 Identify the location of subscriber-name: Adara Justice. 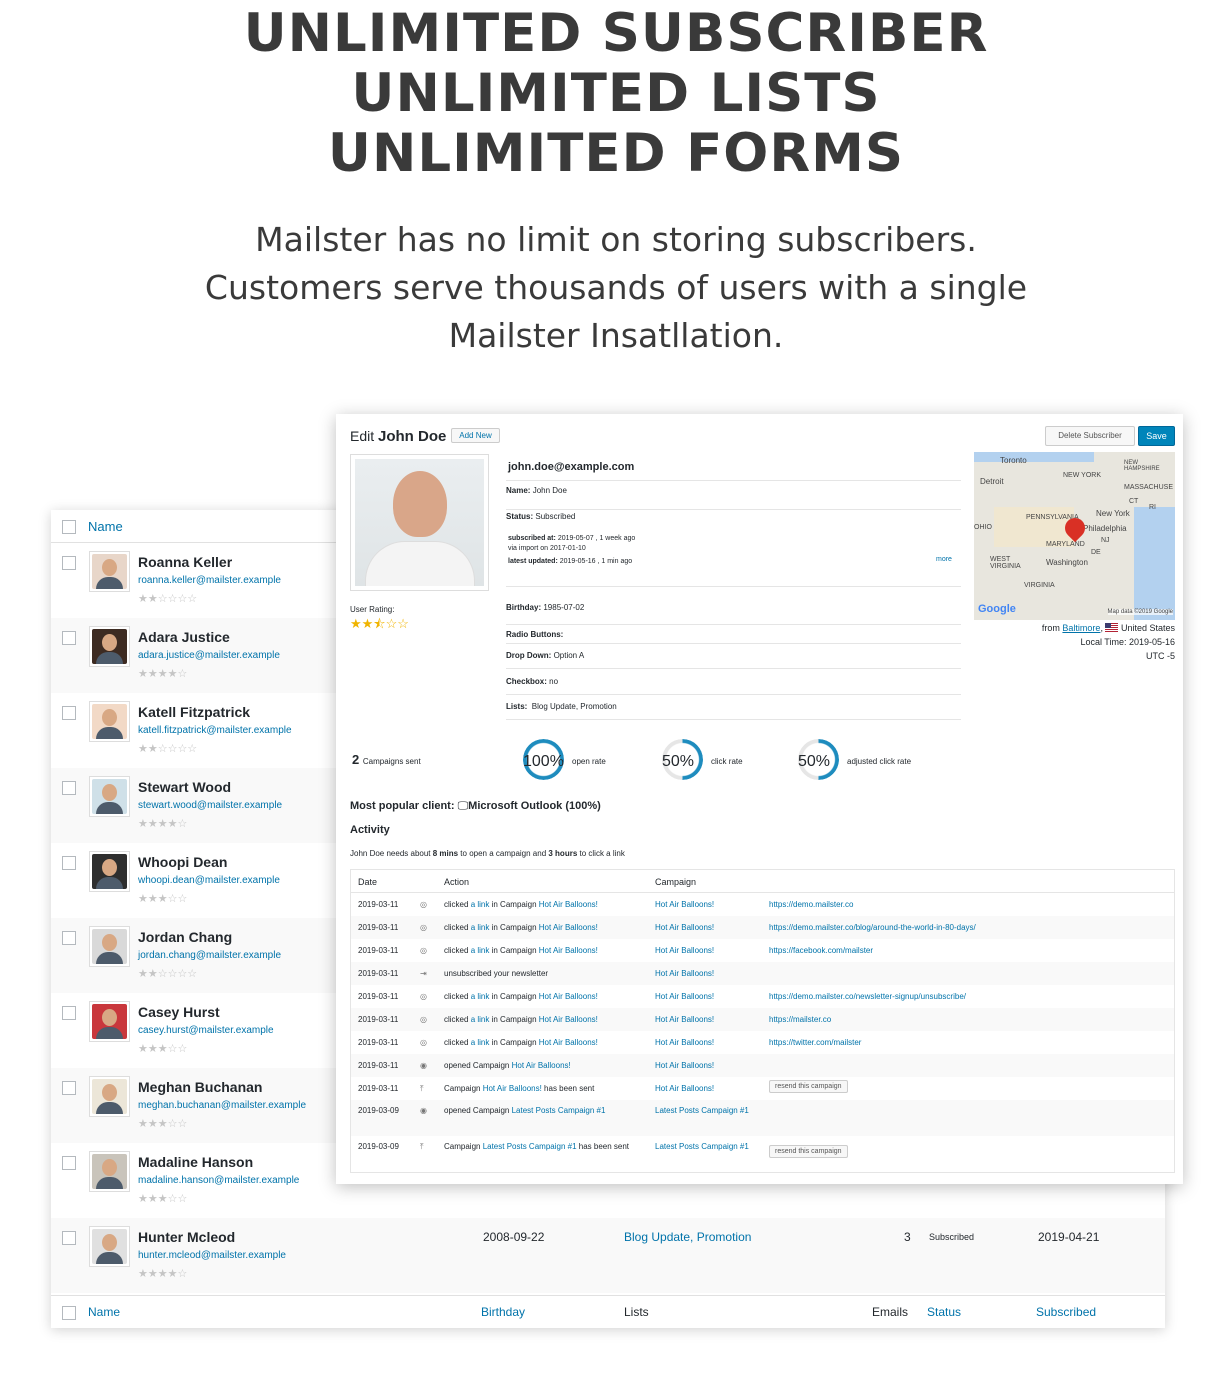
(184, 637).